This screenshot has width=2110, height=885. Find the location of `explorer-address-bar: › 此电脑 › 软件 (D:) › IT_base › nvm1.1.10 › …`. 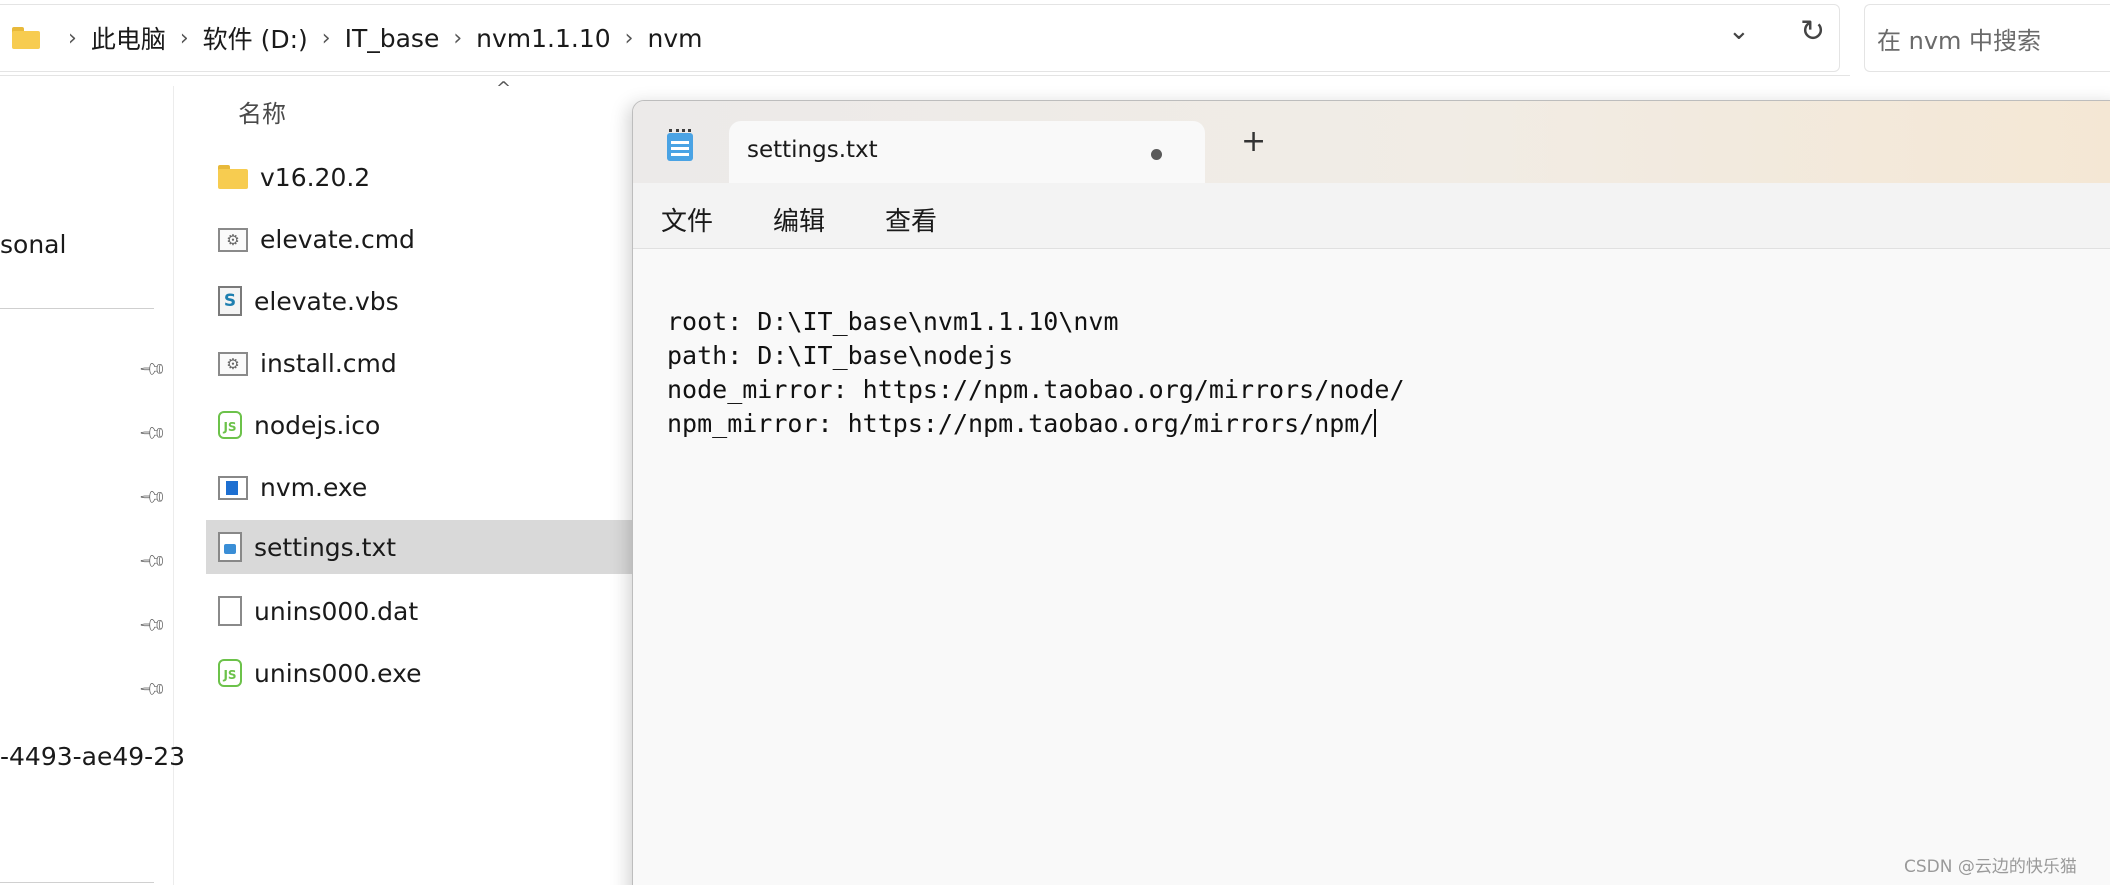

explorer-address-bar: › 此电脑 › 软件 (D:) › IT_base › nvm1.1.10 › … is located at coordinates (925, 38).